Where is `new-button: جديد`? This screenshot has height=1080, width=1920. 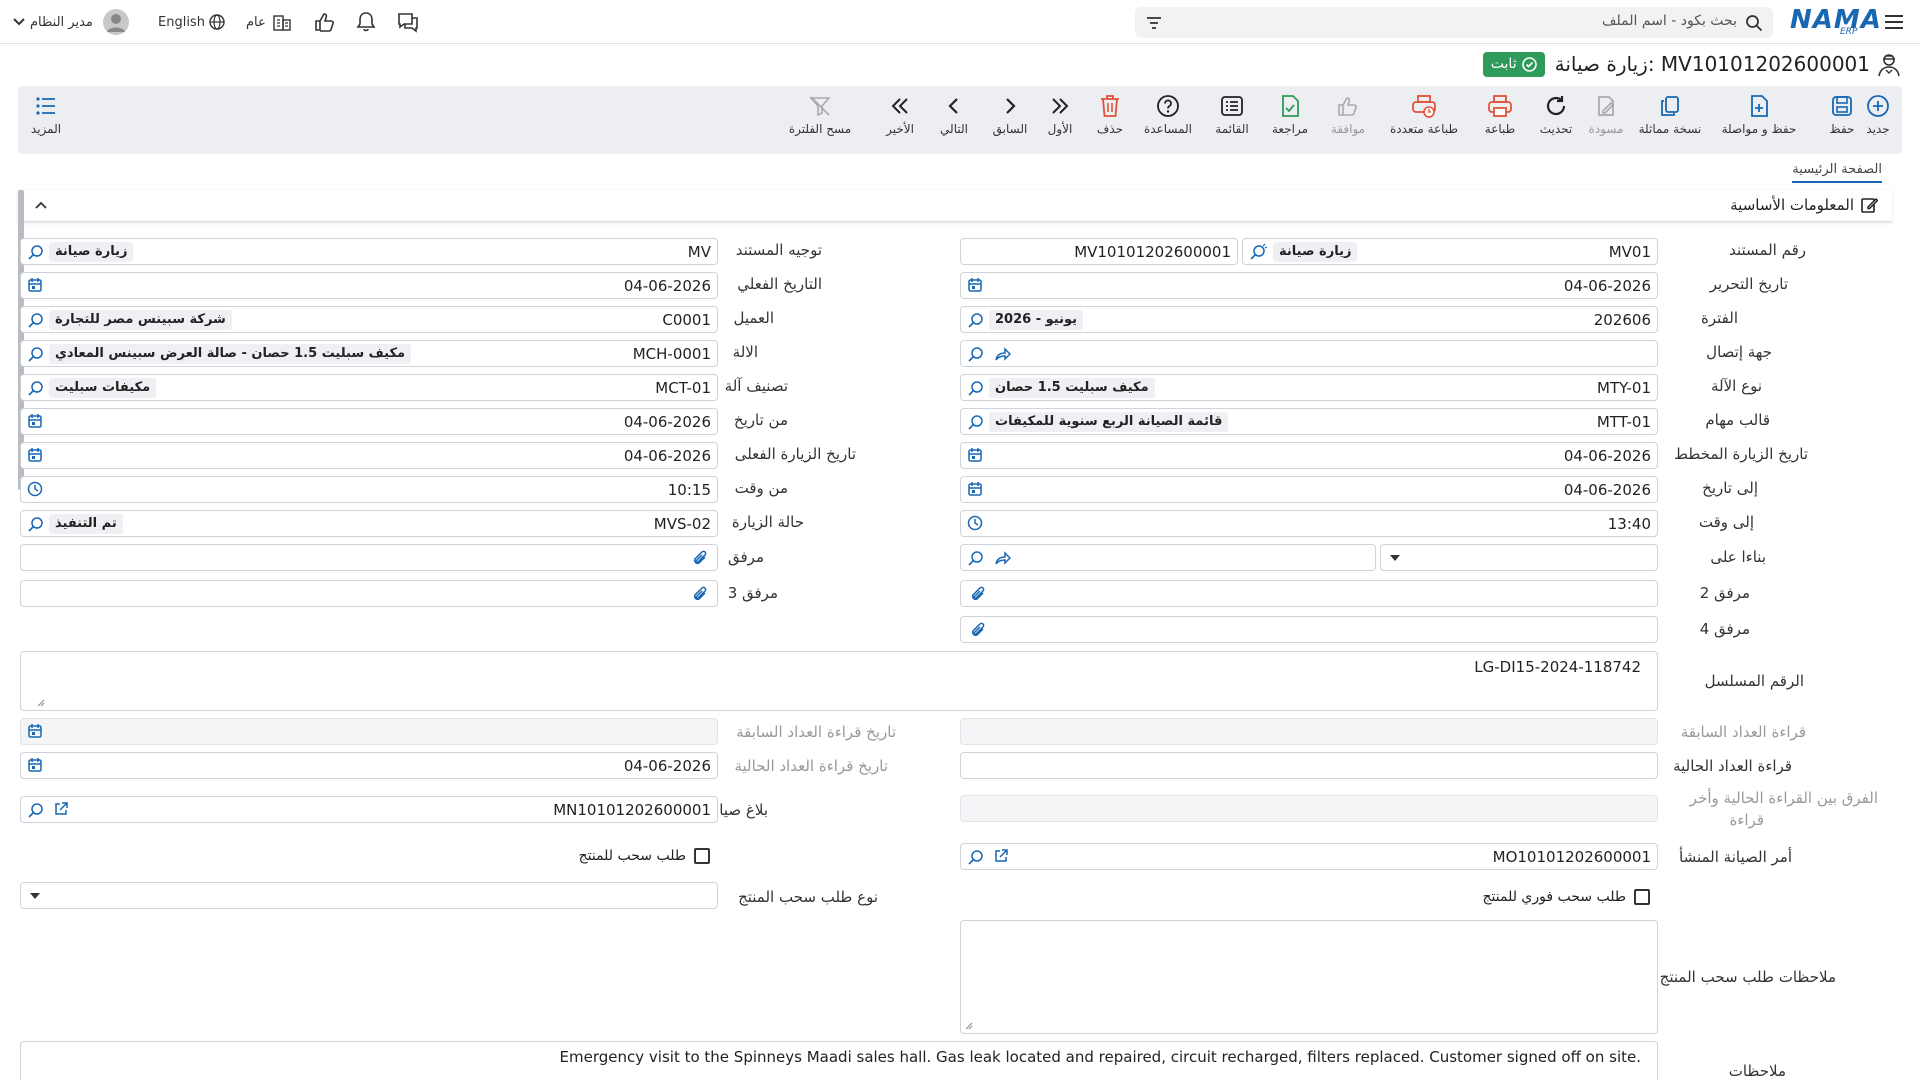 new-button: جديد is located at coordinates (1878, 120).